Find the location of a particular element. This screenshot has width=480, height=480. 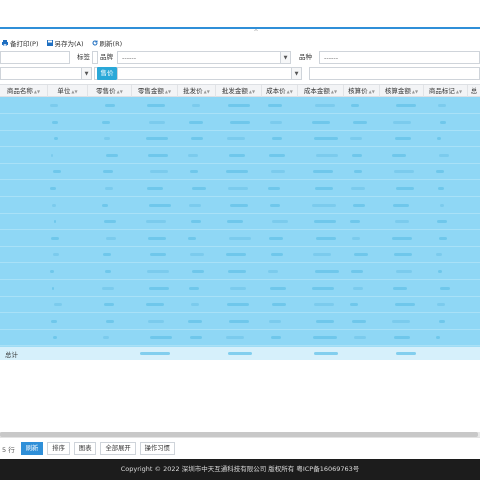

col-header-unit: 单位▲▼ is located at coordinates (68, 91).